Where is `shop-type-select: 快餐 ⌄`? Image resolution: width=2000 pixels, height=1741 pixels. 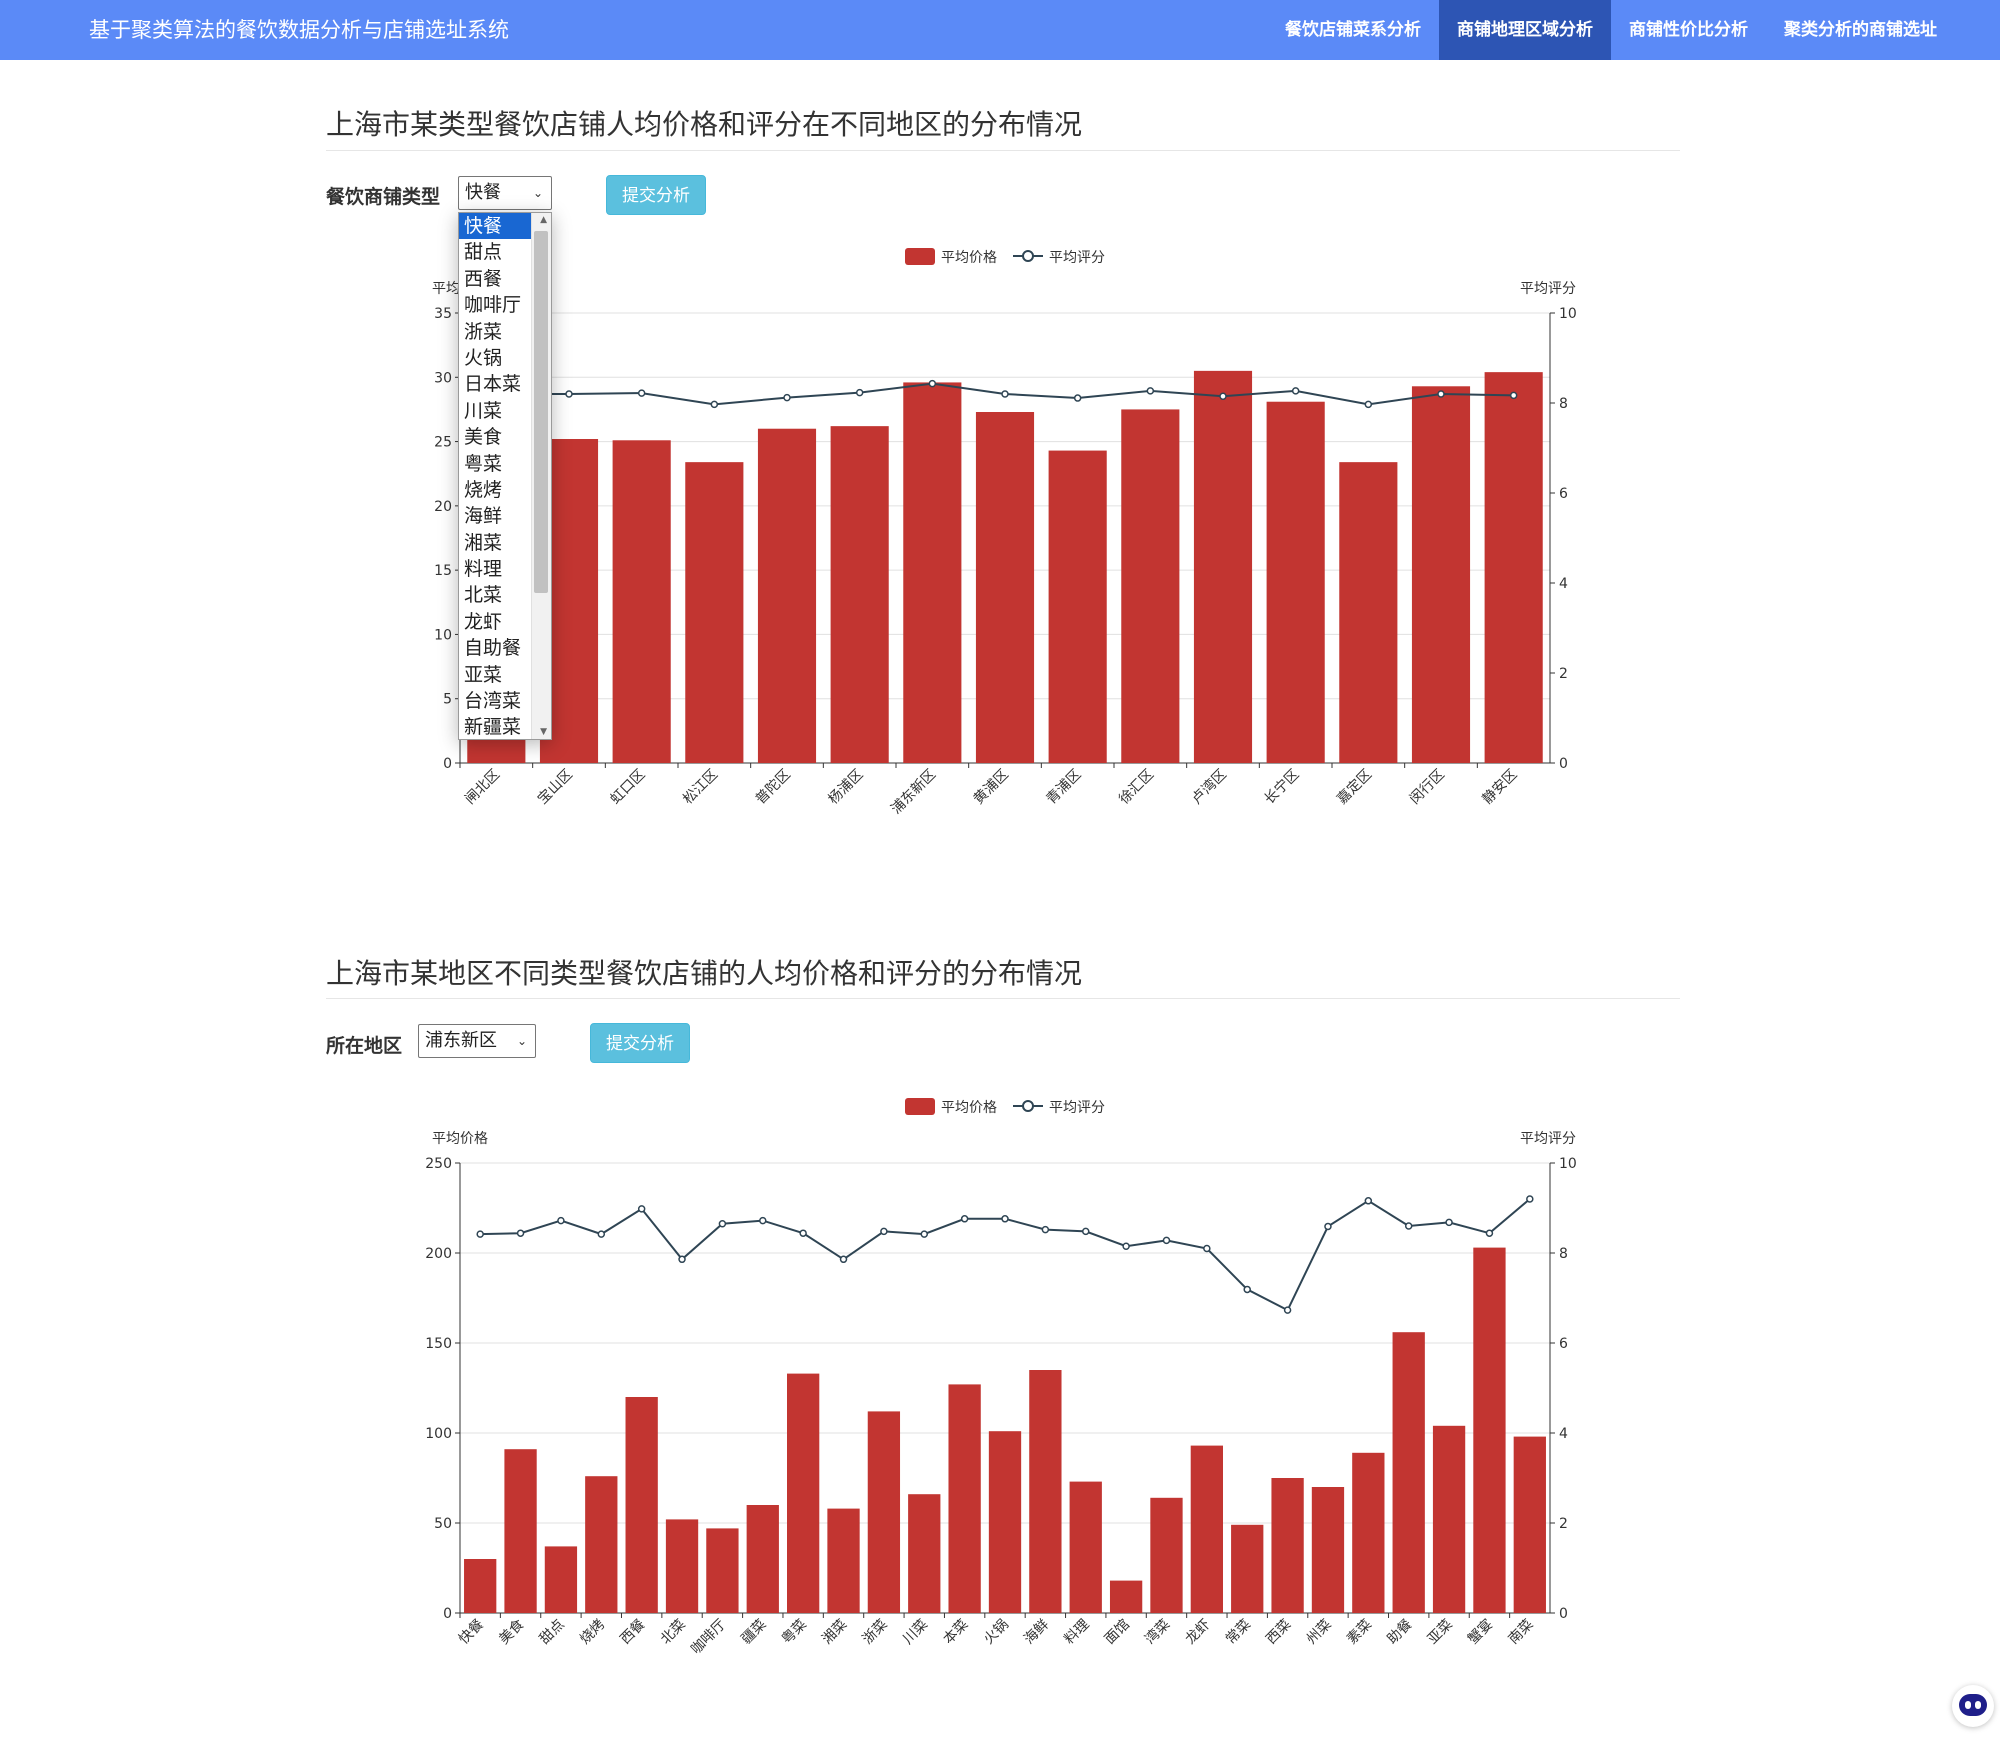
shop-type-select: 快餐 ⌄ is located at coordinates (505, 193).